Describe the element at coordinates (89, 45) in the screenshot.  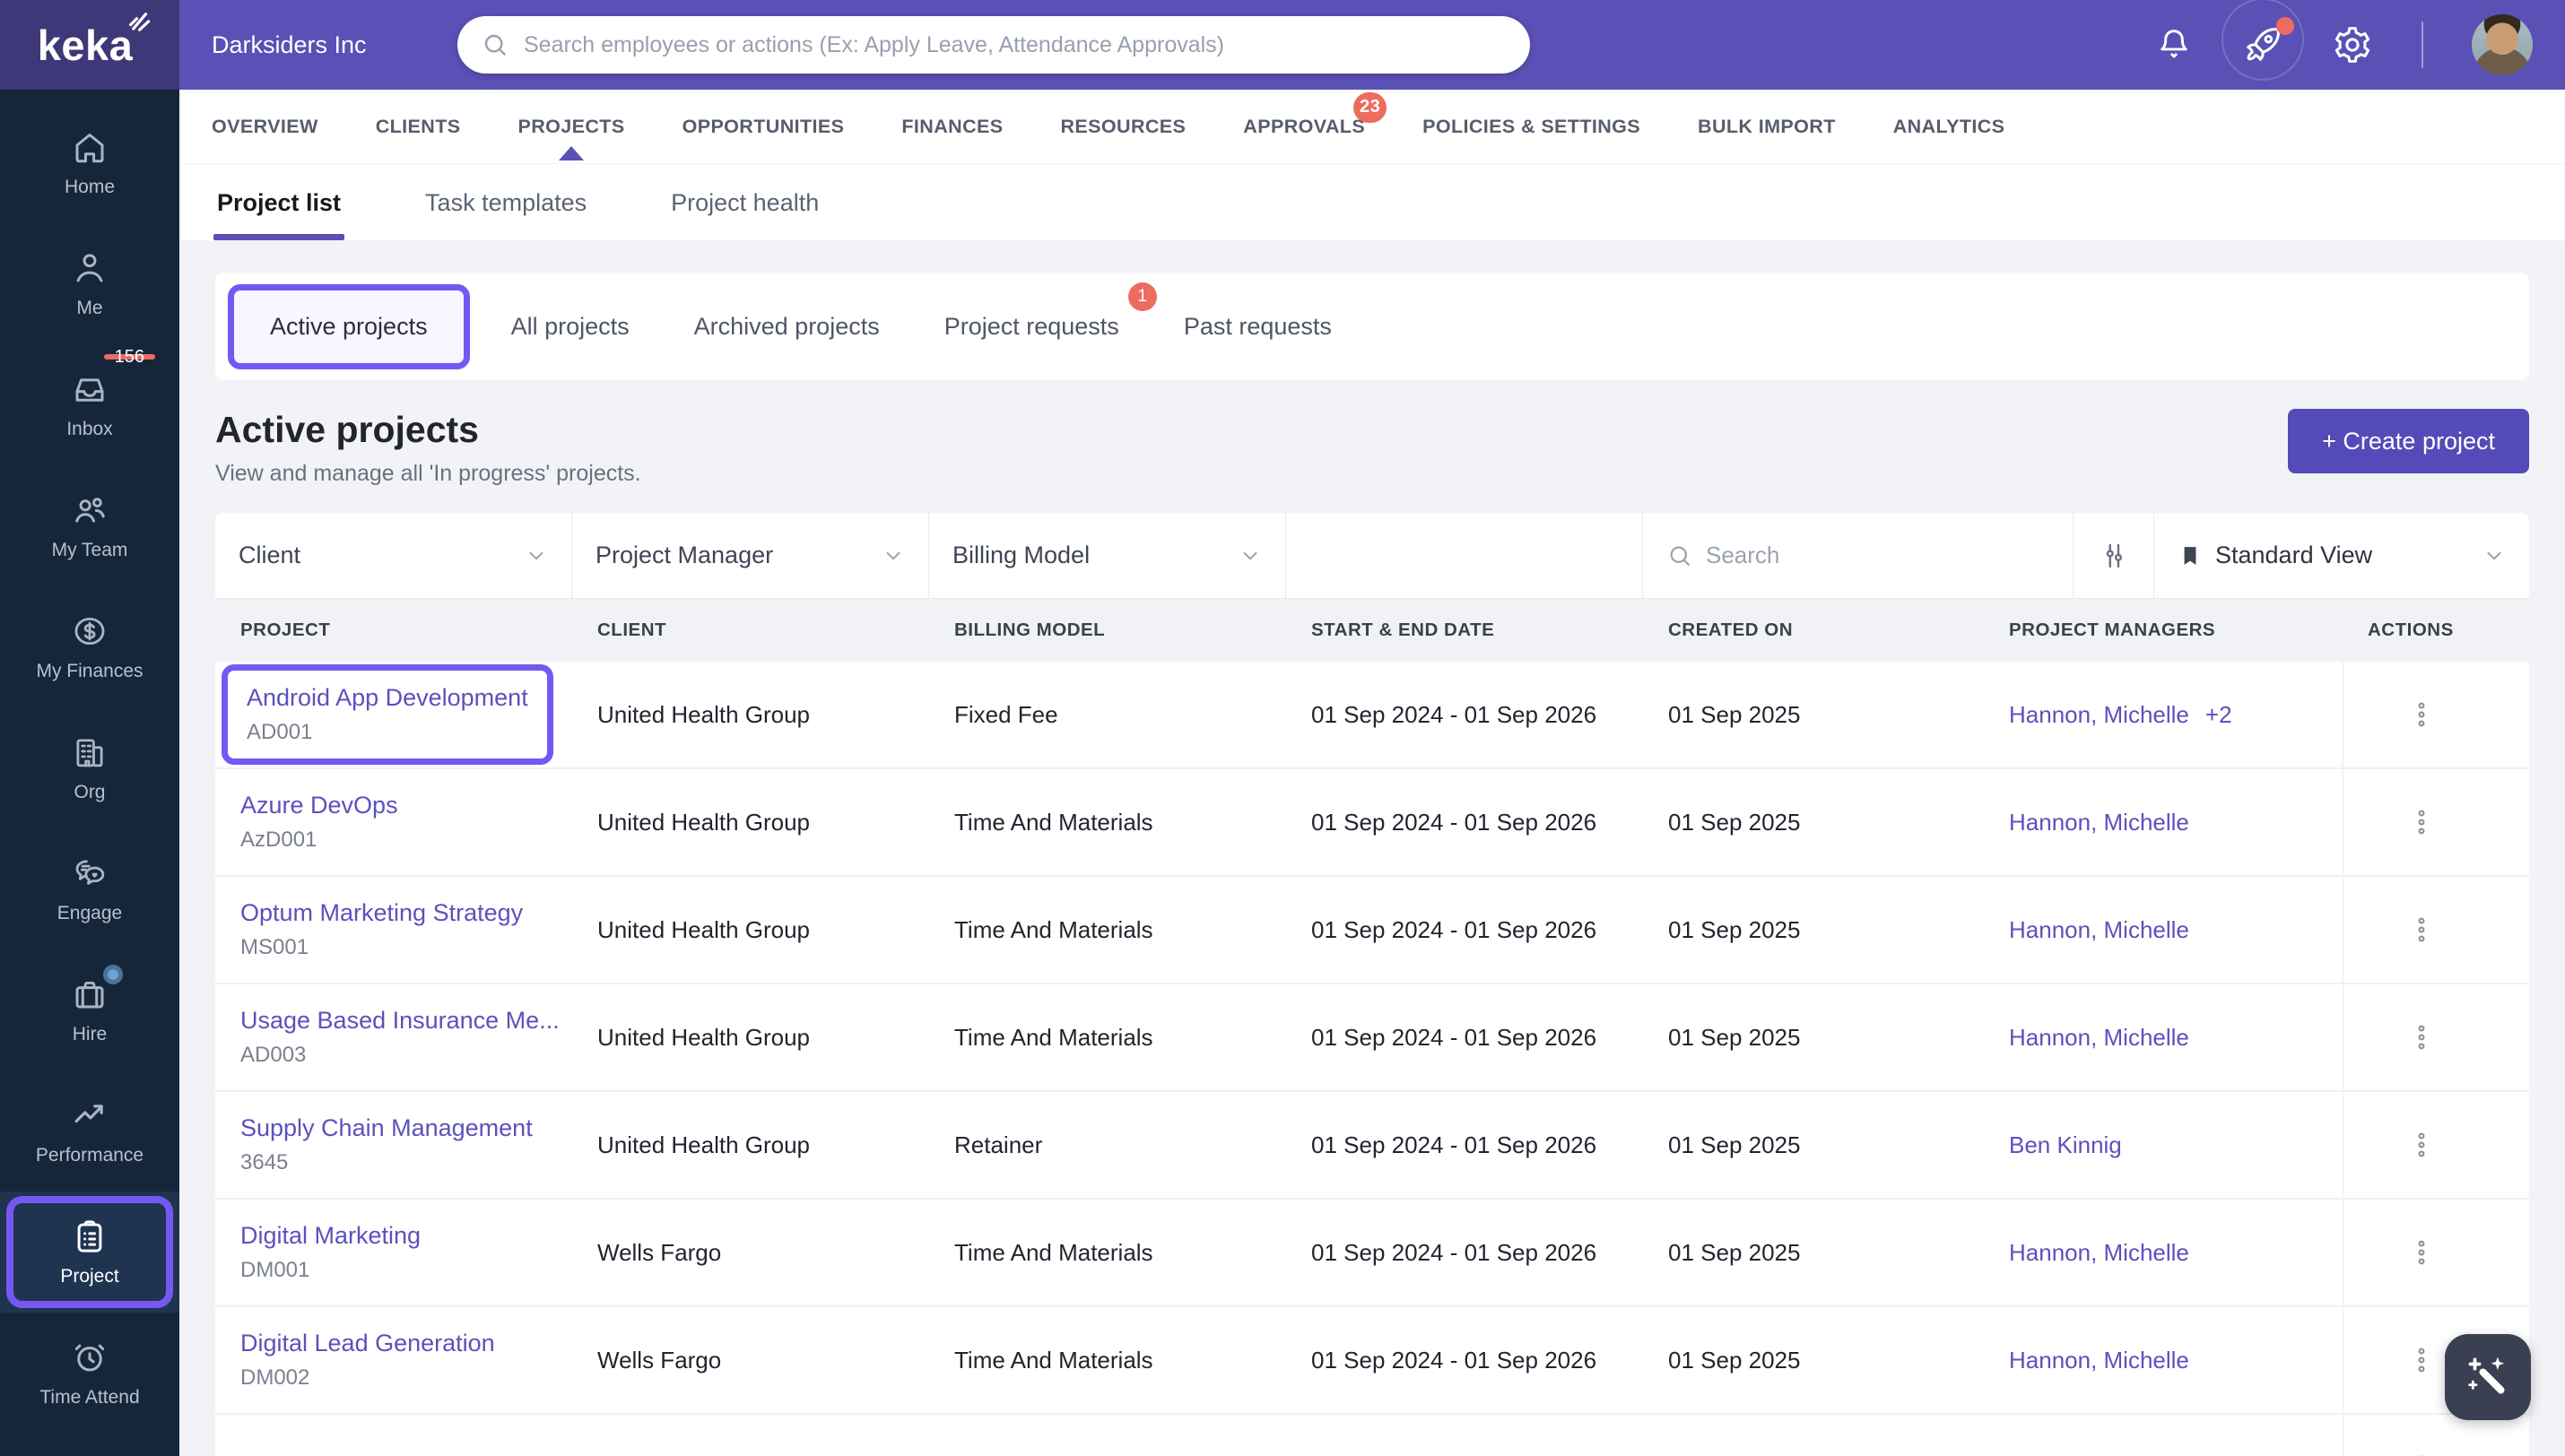
I see `keka-logo-block: keka` at that location.